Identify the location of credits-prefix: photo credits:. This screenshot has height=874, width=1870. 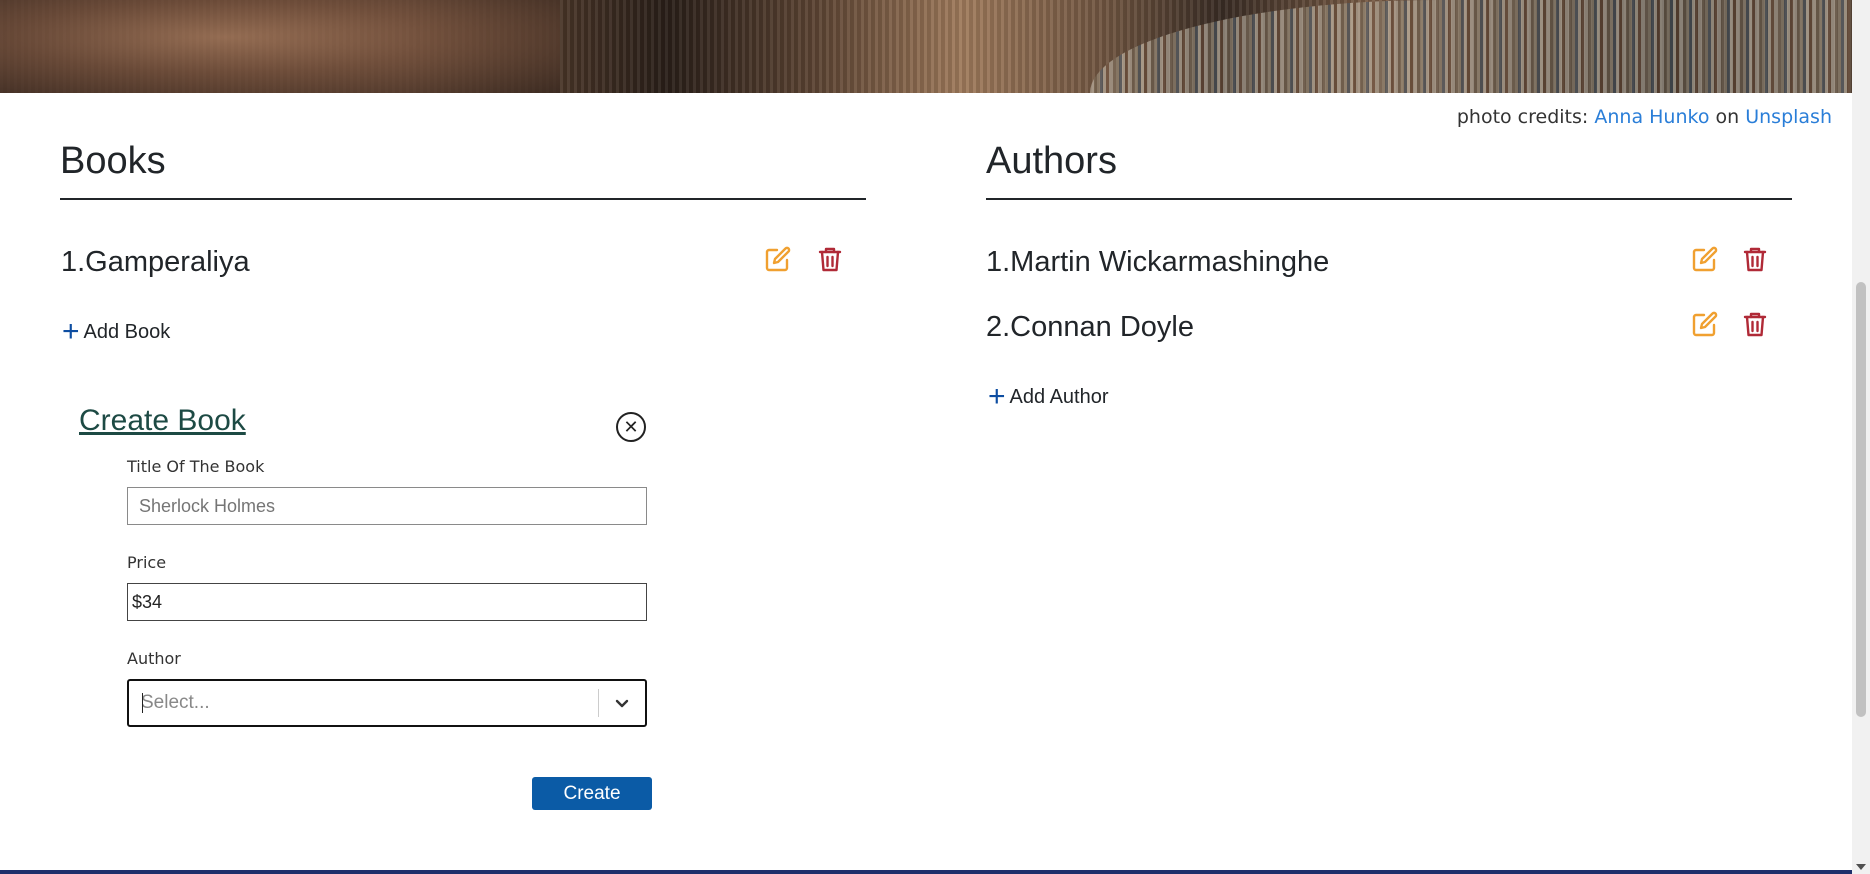
(1522, 117).